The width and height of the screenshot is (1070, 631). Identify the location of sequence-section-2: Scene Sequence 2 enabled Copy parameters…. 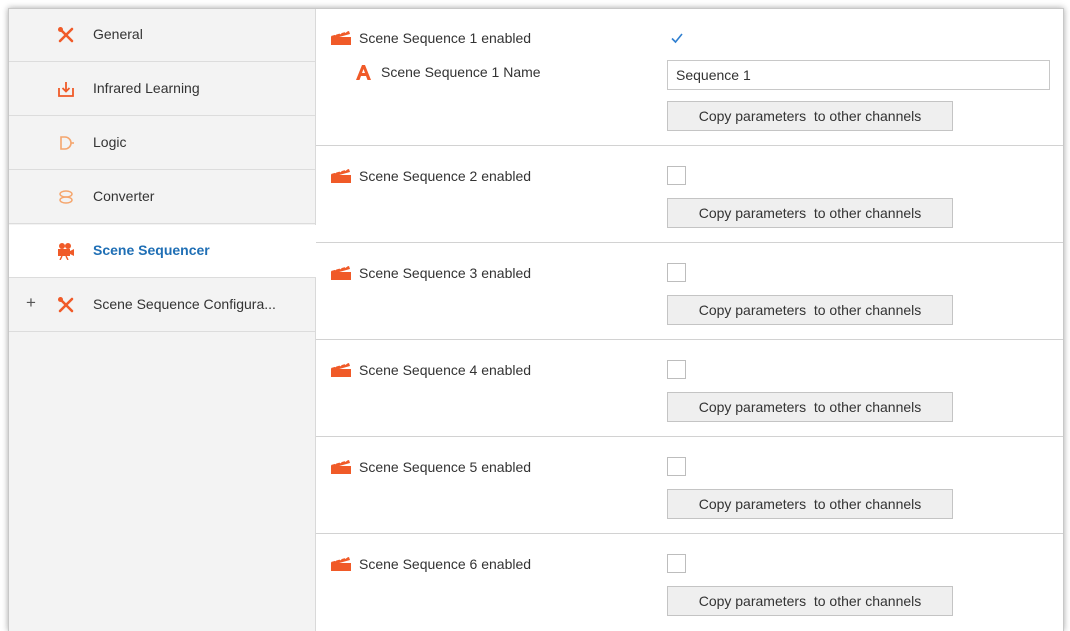
(689, 194).